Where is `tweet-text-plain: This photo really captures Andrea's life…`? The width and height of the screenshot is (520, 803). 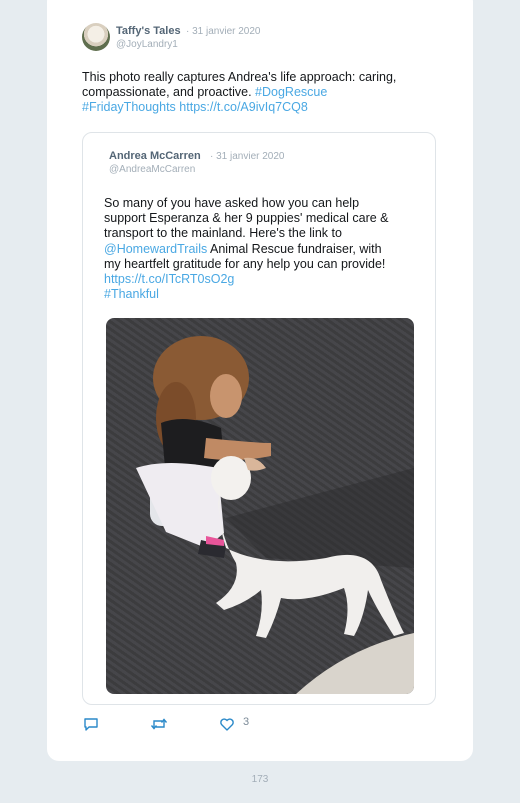 tweet-text-plain: This photo really captures Andrea's life… is located at coordinates (239, 84).